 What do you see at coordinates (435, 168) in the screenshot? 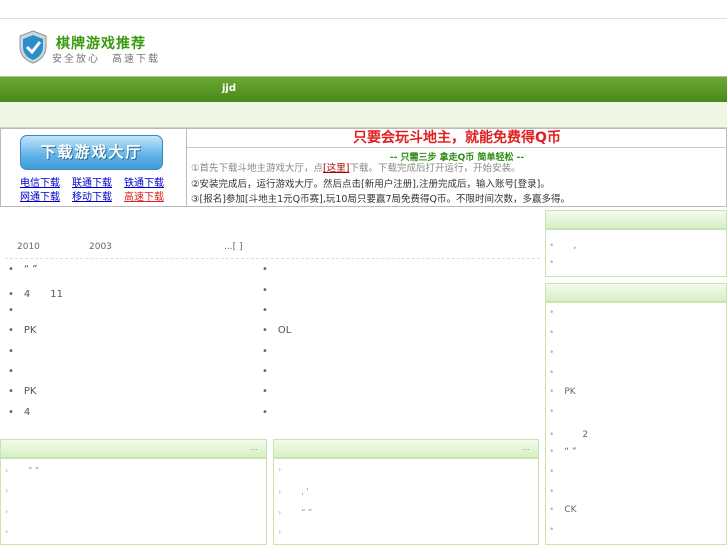
I see `step-1-text-b: 下载。下载完成后打开运行，开始安装。` at bounding box center [435, 168].